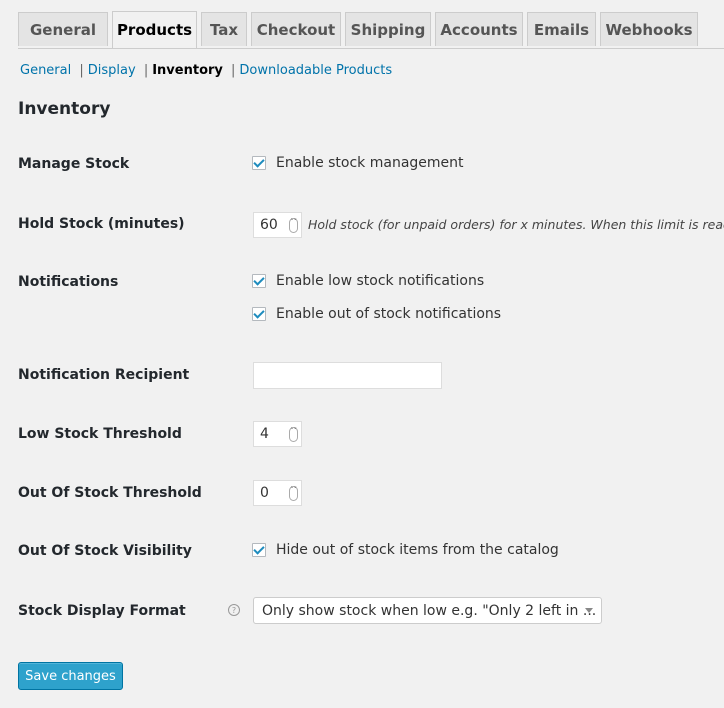 The height and width of the screenshot is (708, 724). What do you see at coordinates (417, 550) in the screenshot?
I see `hide-out-of-stock-label: Hide out of stock items from the catalog` at bounding box center [417, 550].